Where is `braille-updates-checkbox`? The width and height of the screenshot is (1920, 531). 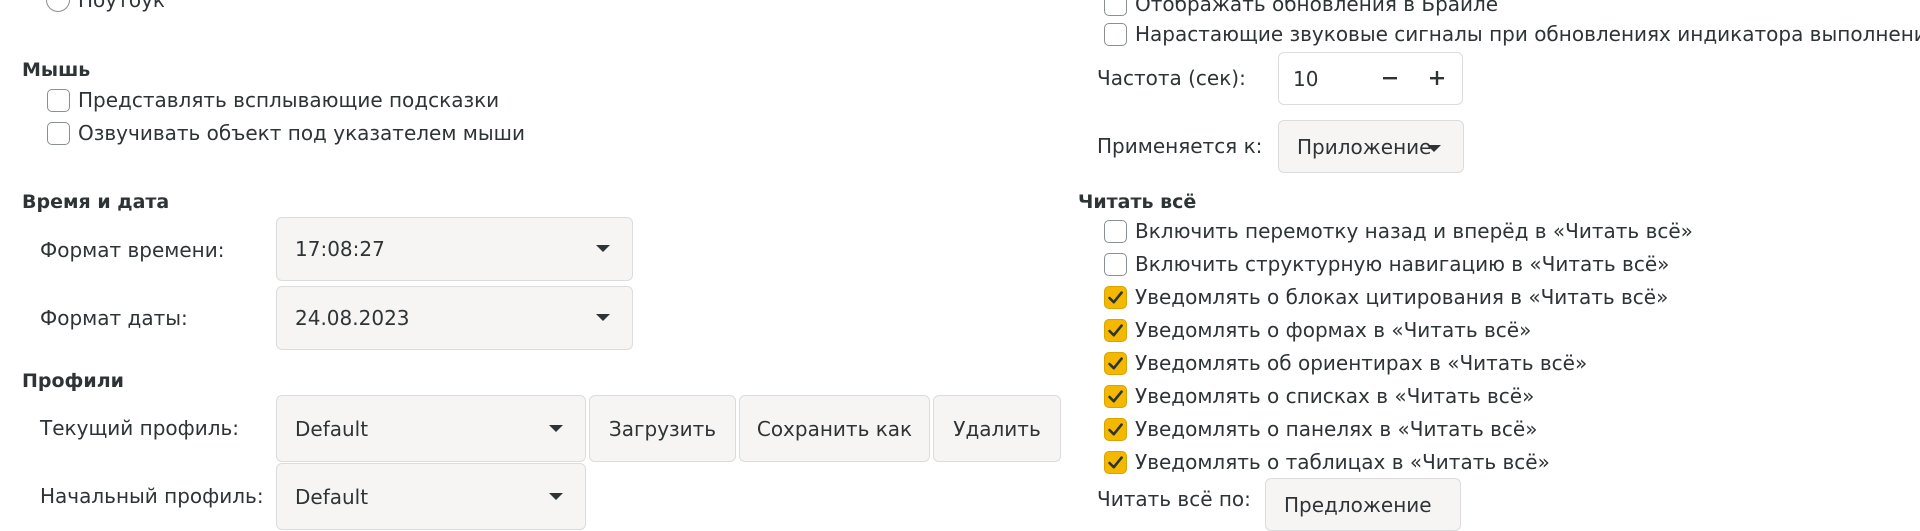 braille-updates-checkbox is located at coordinates (1115, 8).